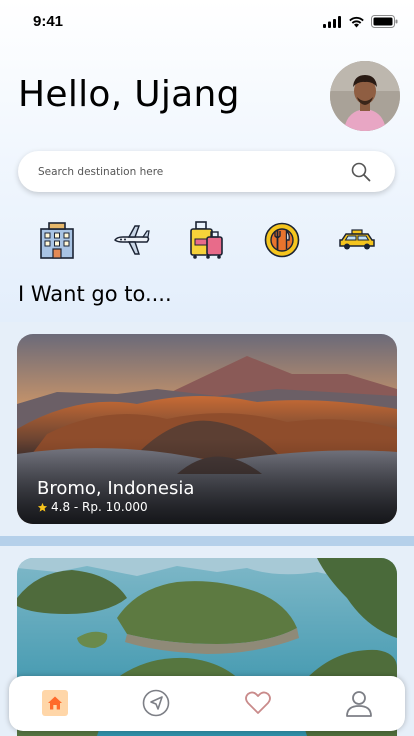 The height and width of the screenshot is (736, 414). I want to click on signal-icon, so click(332, 21).